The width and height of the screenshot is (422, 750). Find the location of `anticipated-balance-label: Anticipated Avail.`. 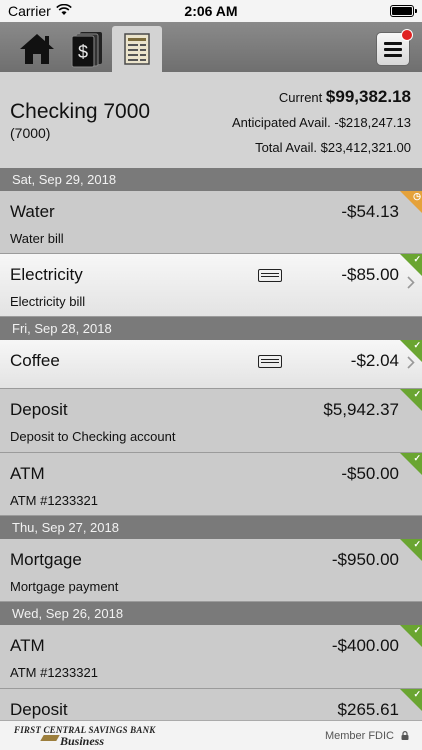

anticipated-balance-label: Anticipated Avail. is located at coordinates (281, 122).